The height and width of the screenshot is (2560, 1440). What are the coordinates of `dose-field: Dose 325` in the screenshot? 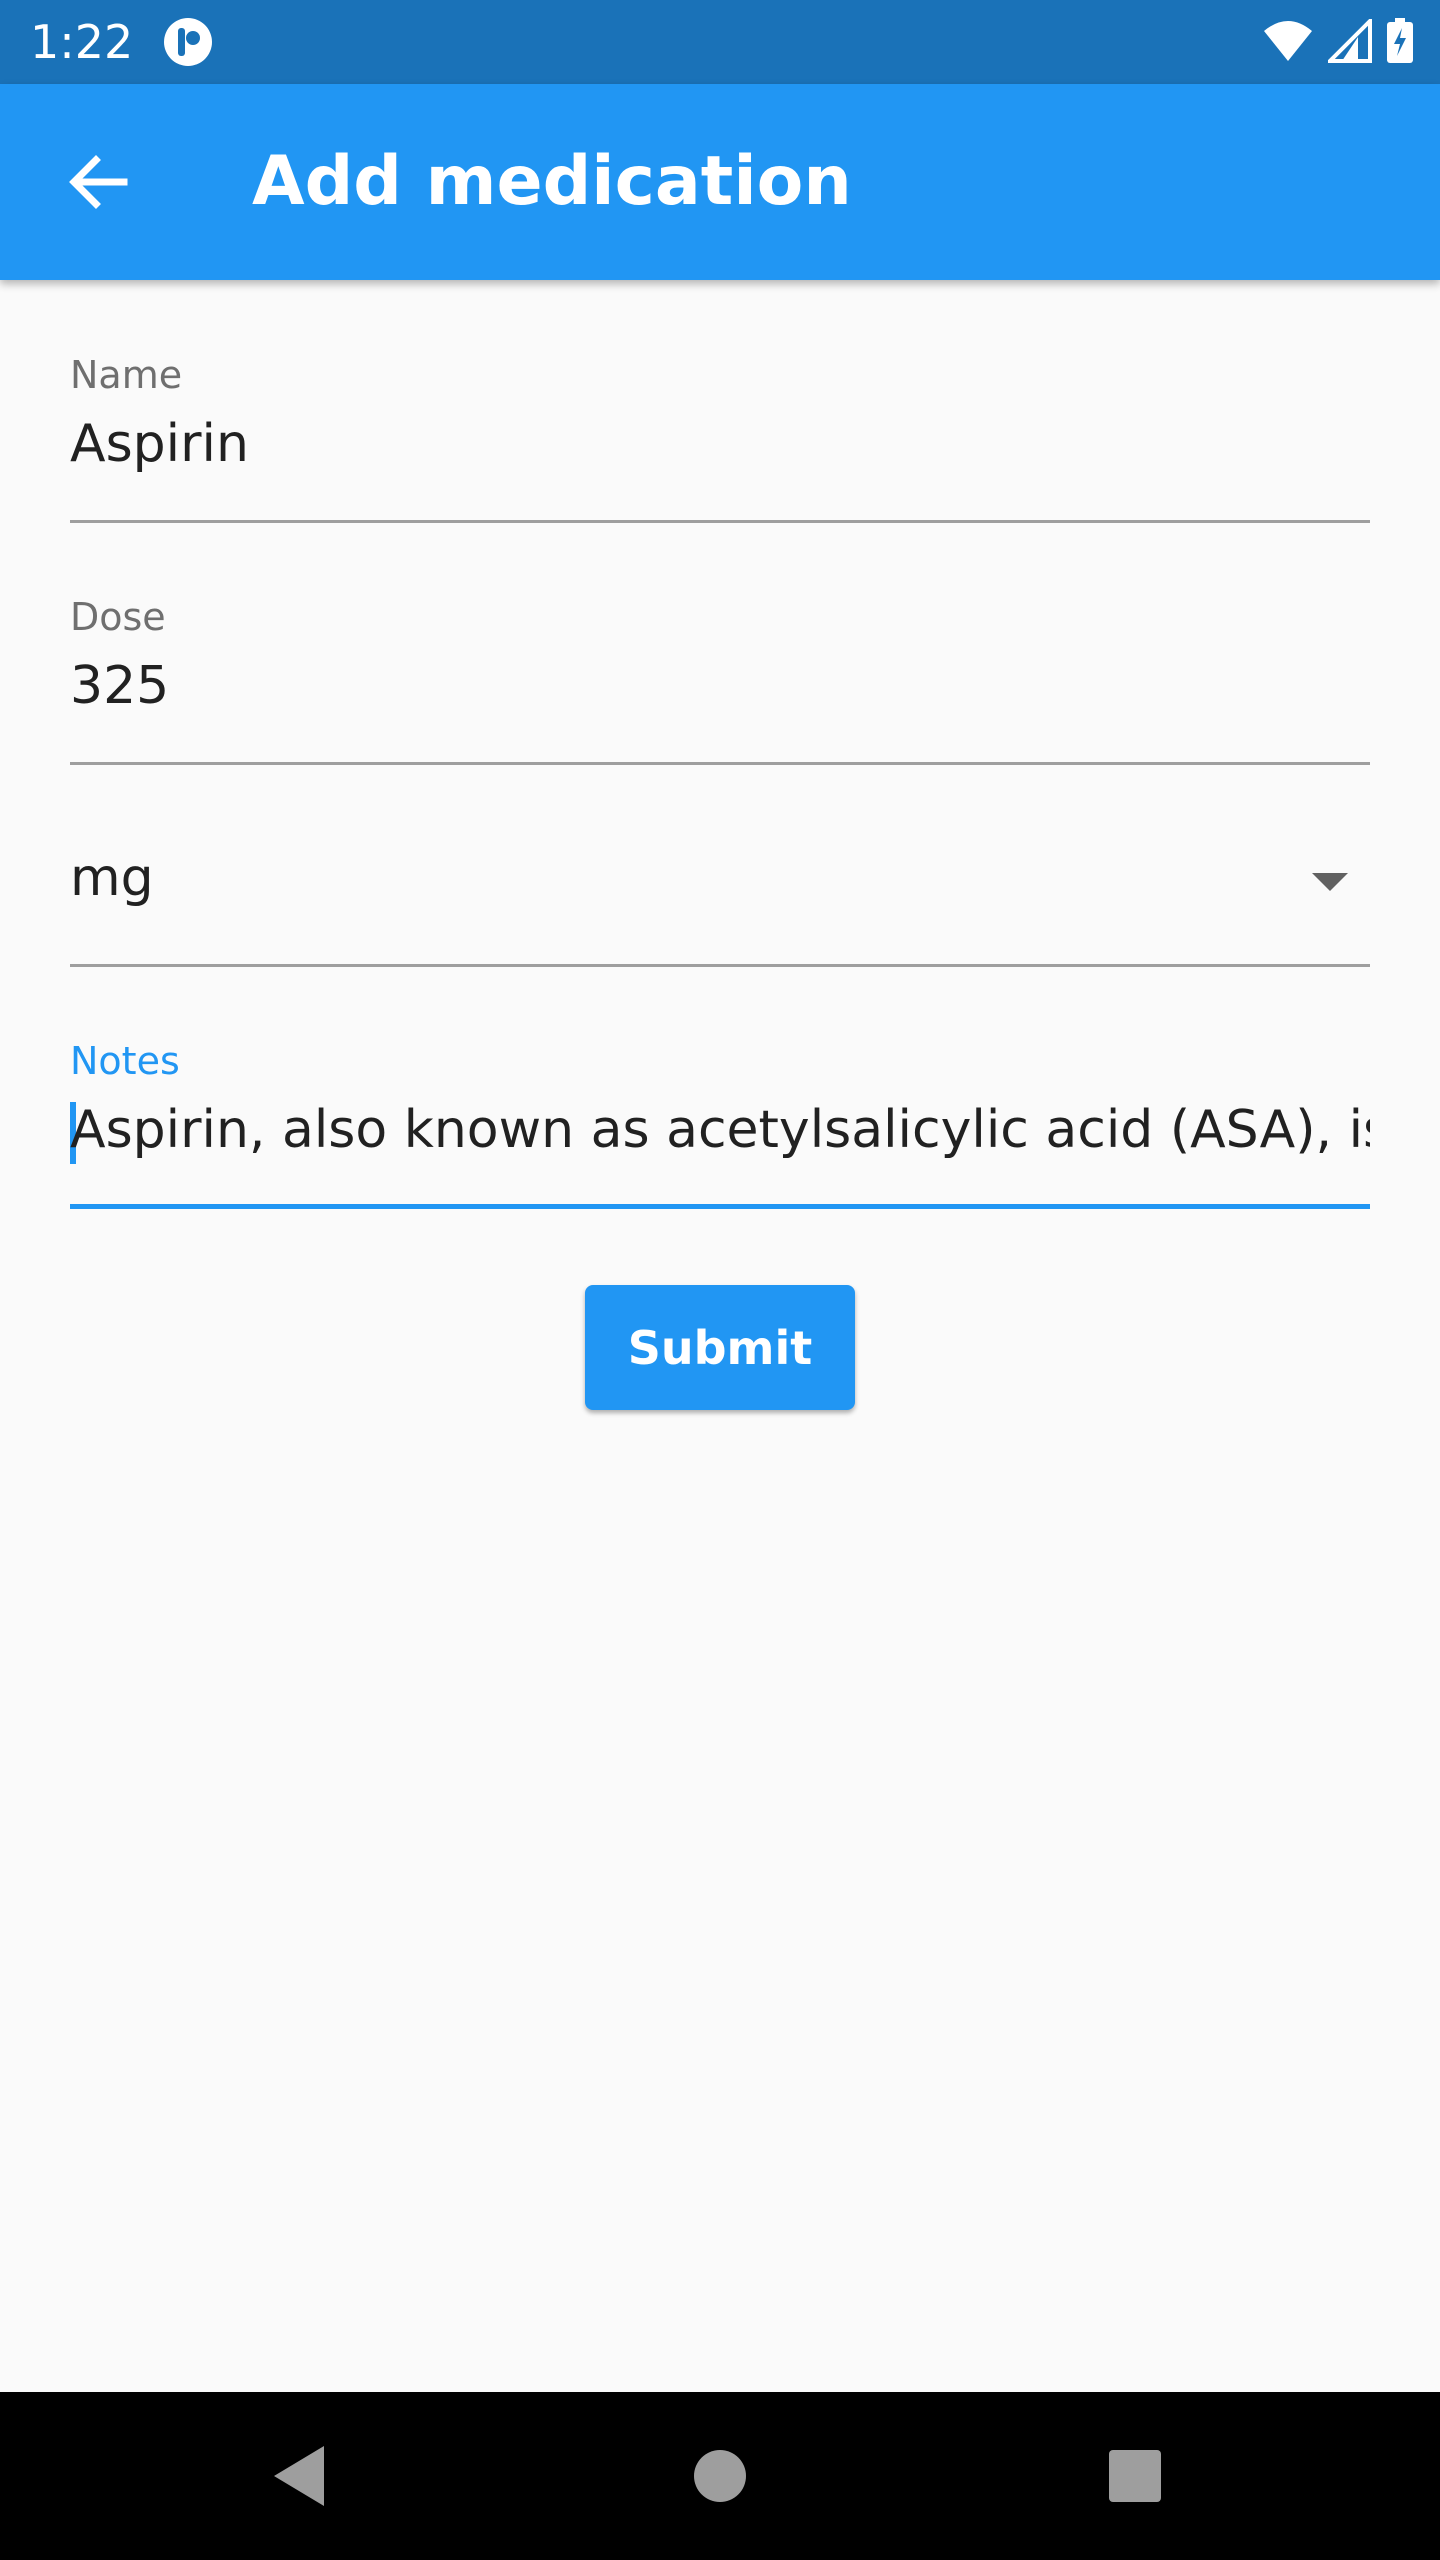 It's located at (720, 679).